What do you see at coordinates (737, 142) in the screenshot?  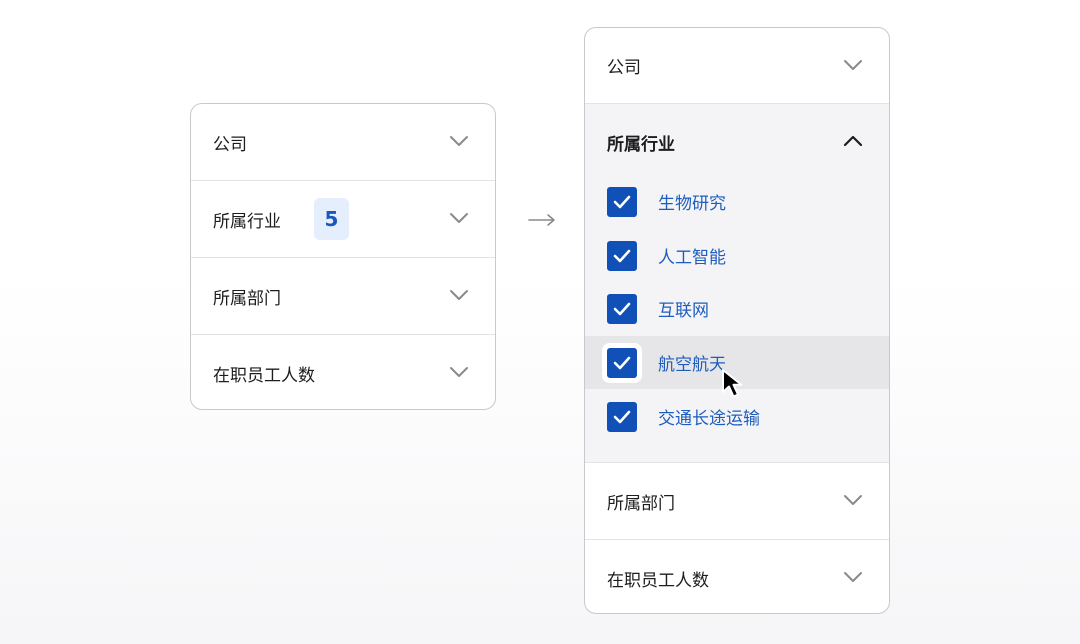 I see `filter-row-industry: 所属行业` at bounding box center [737, 142].